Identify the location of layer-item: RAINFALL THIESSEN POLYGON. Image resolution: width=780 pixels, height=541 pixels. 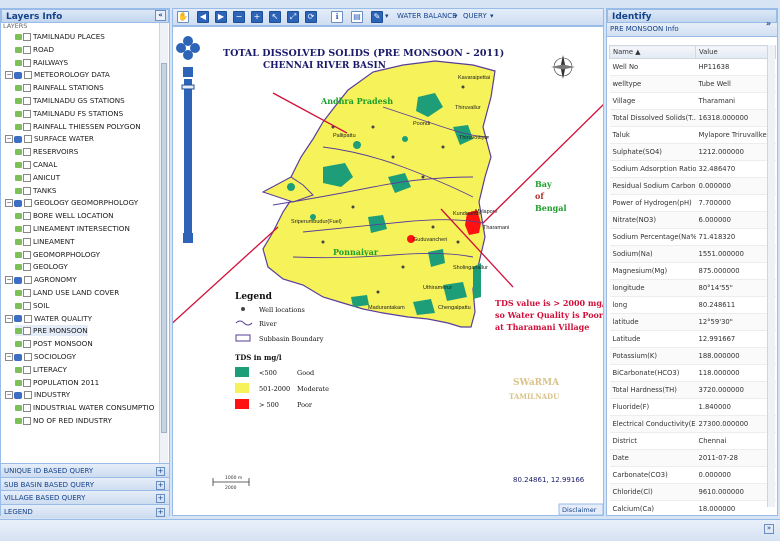
(78, 126).